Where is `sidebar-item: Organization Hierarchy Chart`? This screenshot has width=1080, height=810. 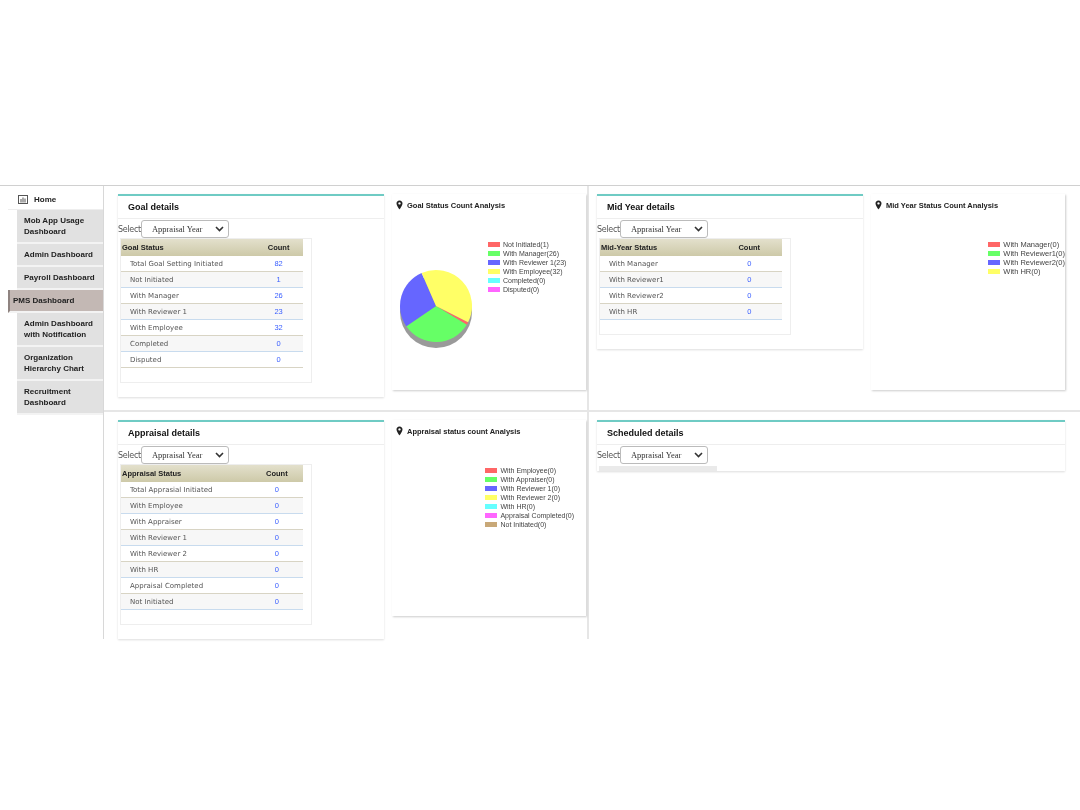 sidebar-item: Organization Hierarchy Chart is located at coordinates (60, 364).